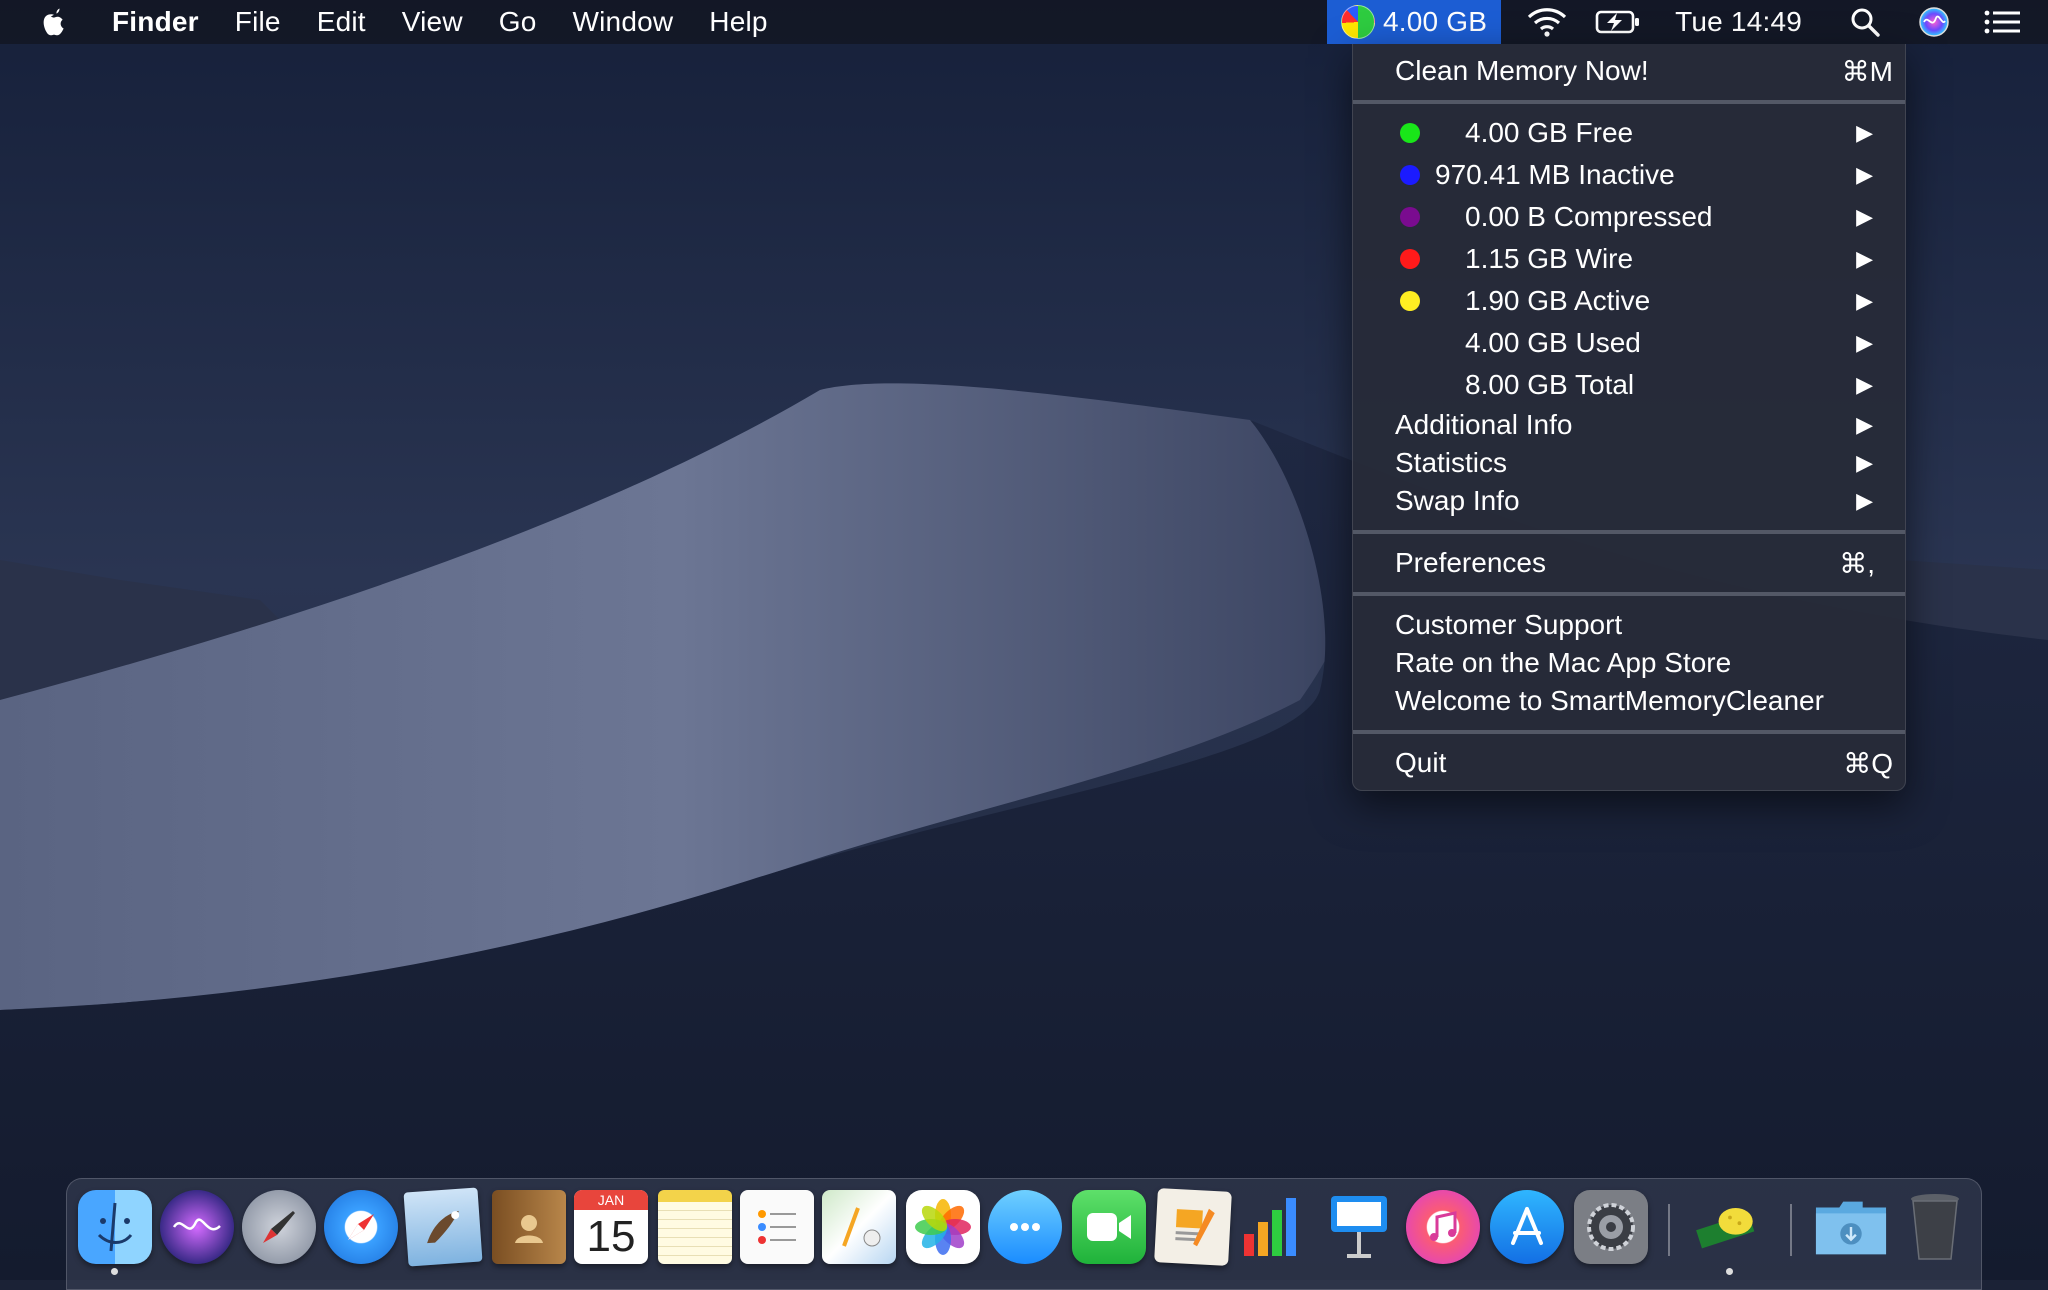 The width and height of the screenshot is (2048, 1290). I want to click on search-icon, so click(1865, 22).